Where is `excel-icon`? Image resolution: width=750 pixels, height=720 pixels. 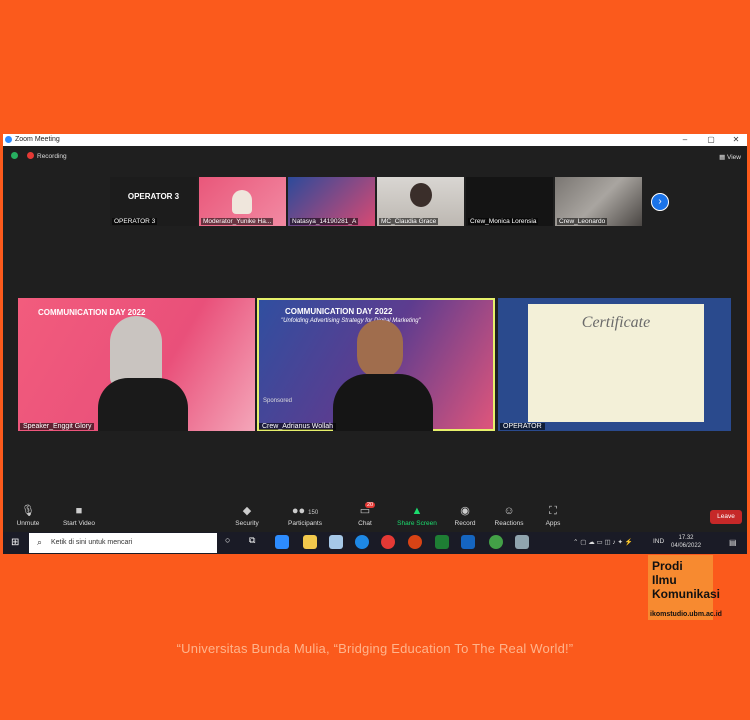
excel-icon is located at coordinates (442, 542).